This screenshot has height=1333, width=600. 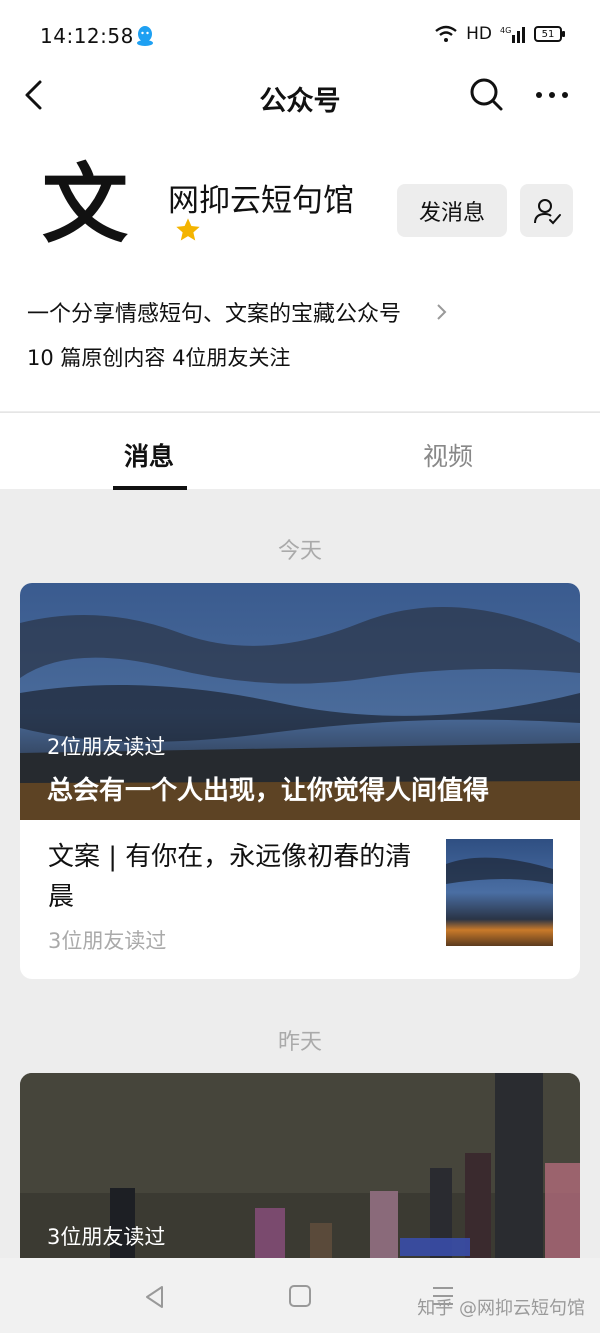 What do you see at coordinates (106, 1237) in the screenshot?
I see `cover-read-count: 3位朋友读过` at bounding box center [106, 1237].